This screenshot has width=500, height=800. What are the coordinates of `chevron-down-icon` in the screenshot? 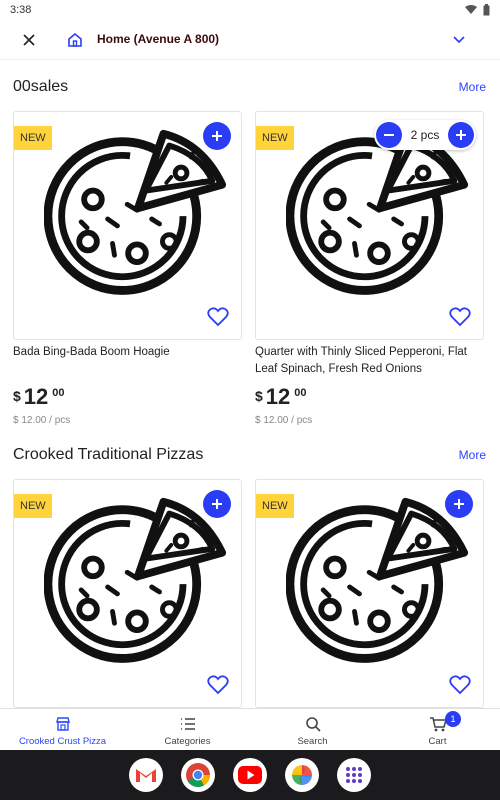 It's located at (459, 40).